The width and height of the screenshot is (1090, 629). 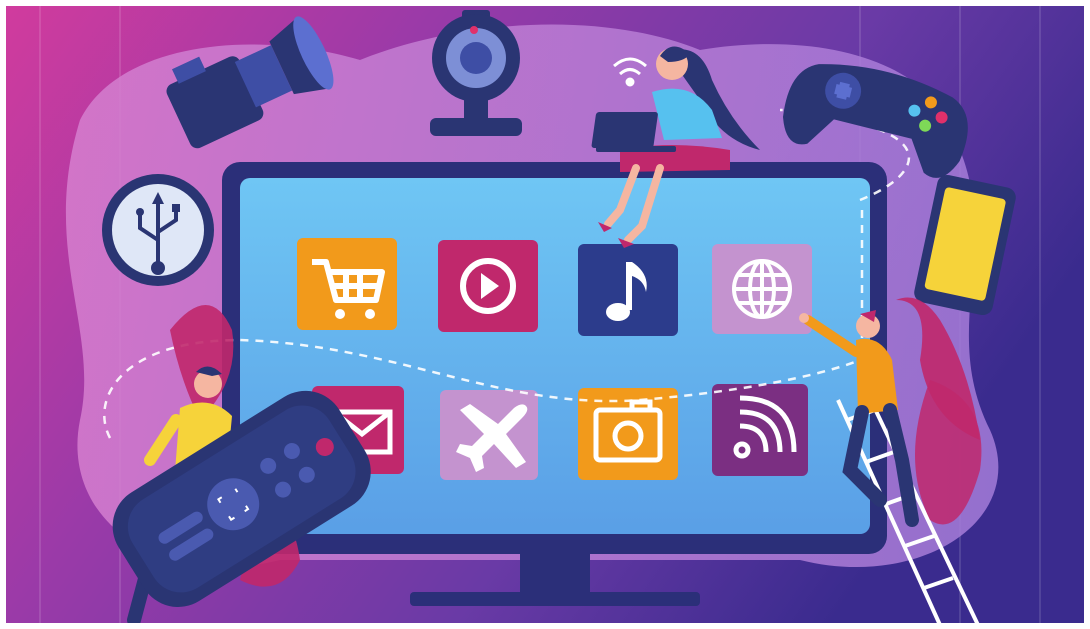 What do you see at coordinates (760, 430) in the screenshot?
I see `app-tile-feed` at bounding box center [760, 430].